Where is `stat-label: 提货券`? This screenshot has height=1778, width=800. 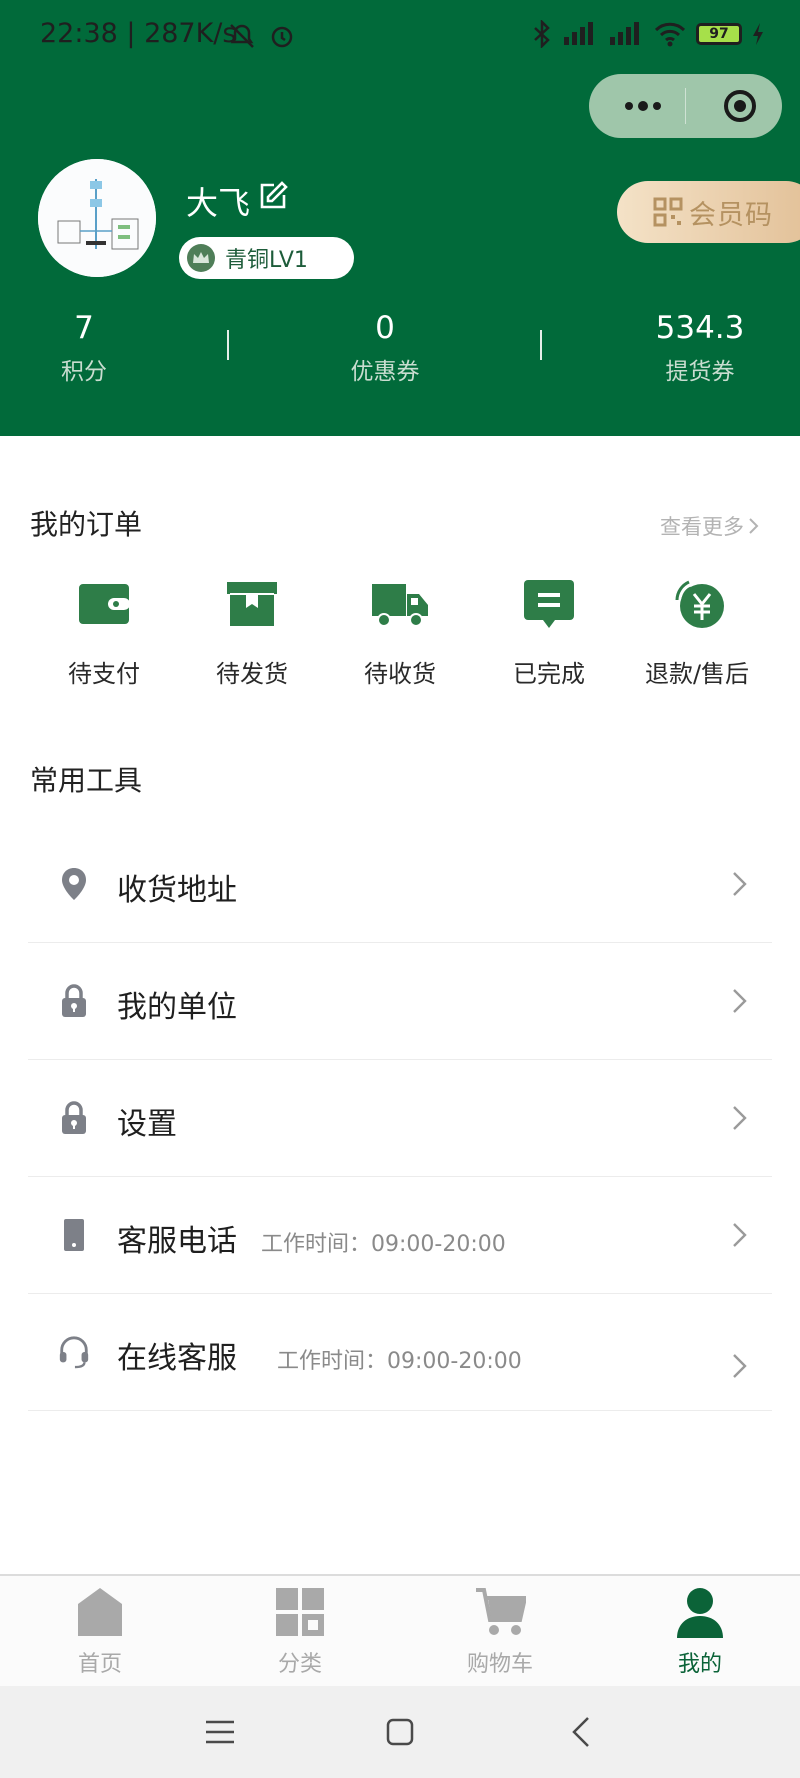 stat-label: 提货券 is located at coordinates (700, 372).